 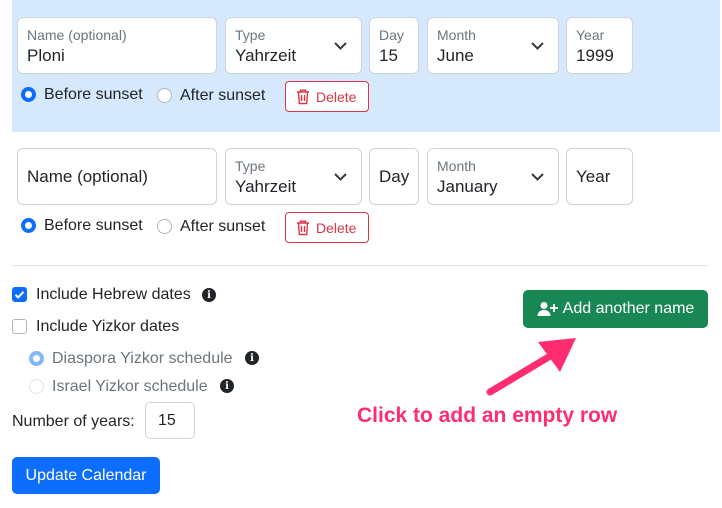 What do you see at coordinates (467, 186) in the screenshot?
I see `month-select-value: January` at bounding box center [467, 186].